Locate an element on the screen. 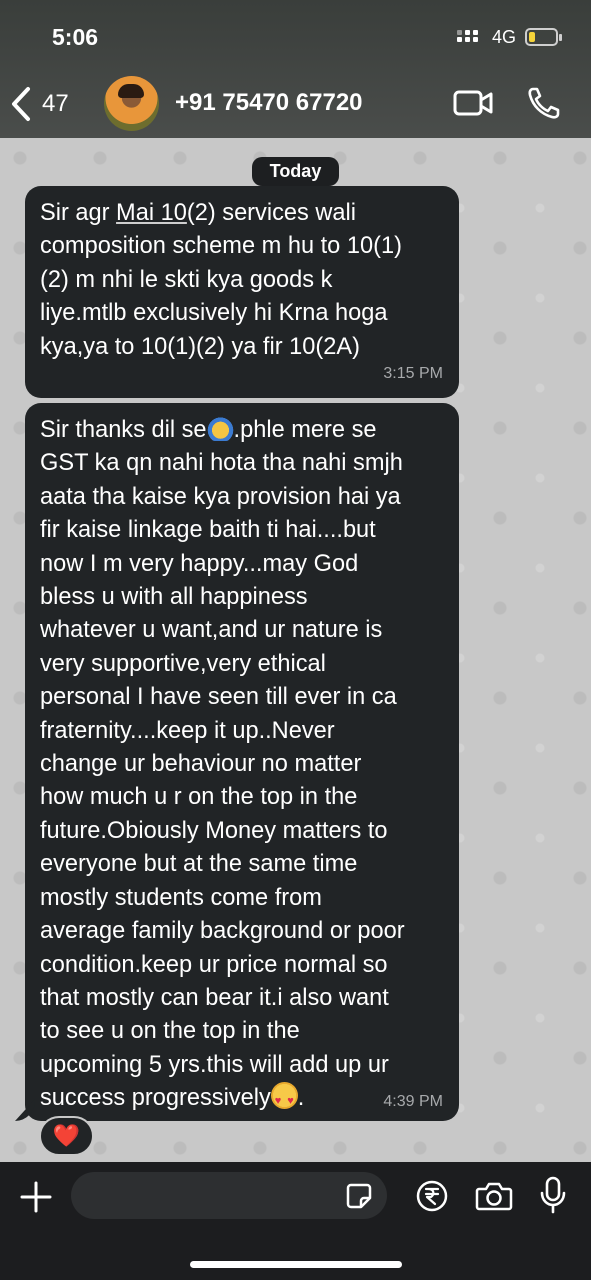 Image resolution: width=591 pixels, height=1280 pixels. contact-name: +91 75470 67720 is located at coordinates (269, 103).